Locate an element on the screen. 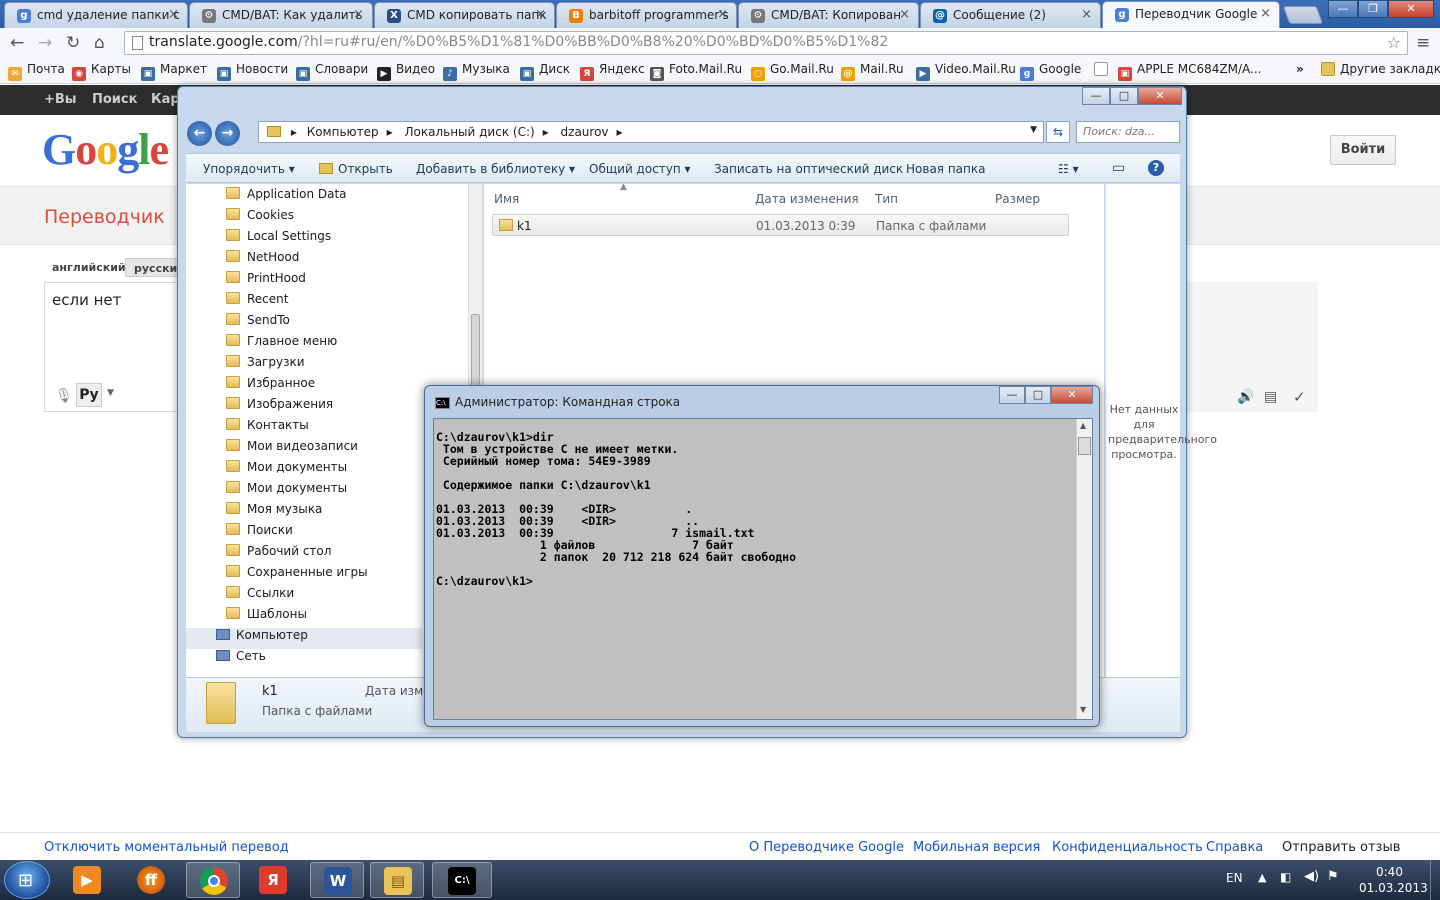 Image resolution: width=1440 pixels, height=900 pixels. nav-item-network: Сеть is located at coordinates (304, 659).